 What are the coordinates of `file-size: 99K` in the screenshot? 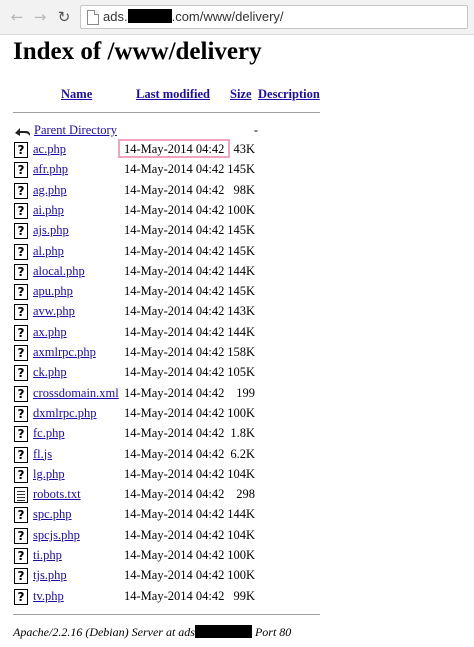 It's located at (244, 595).